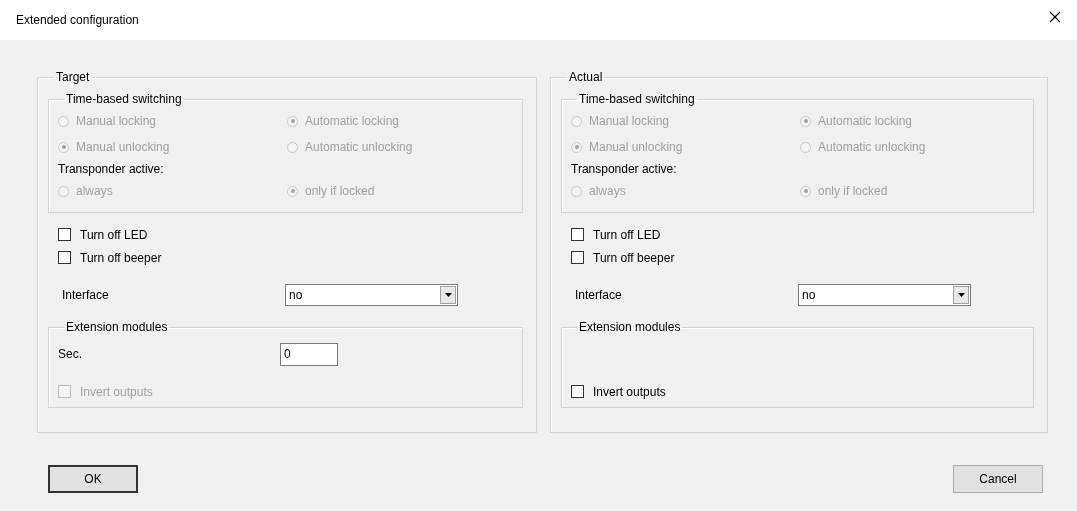 The height and width of the screenshot is (511, 1077). Describe the element at coordinates (586, 77) in the screenshot. I see `panel-title: Actual` at that location.